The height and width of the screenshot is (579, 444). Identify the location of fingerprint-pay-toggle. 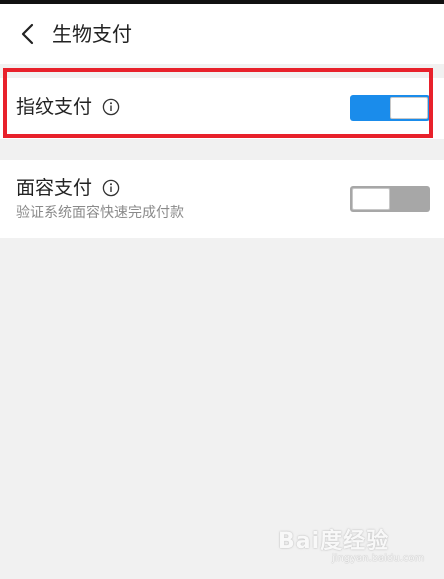
(390, 108).